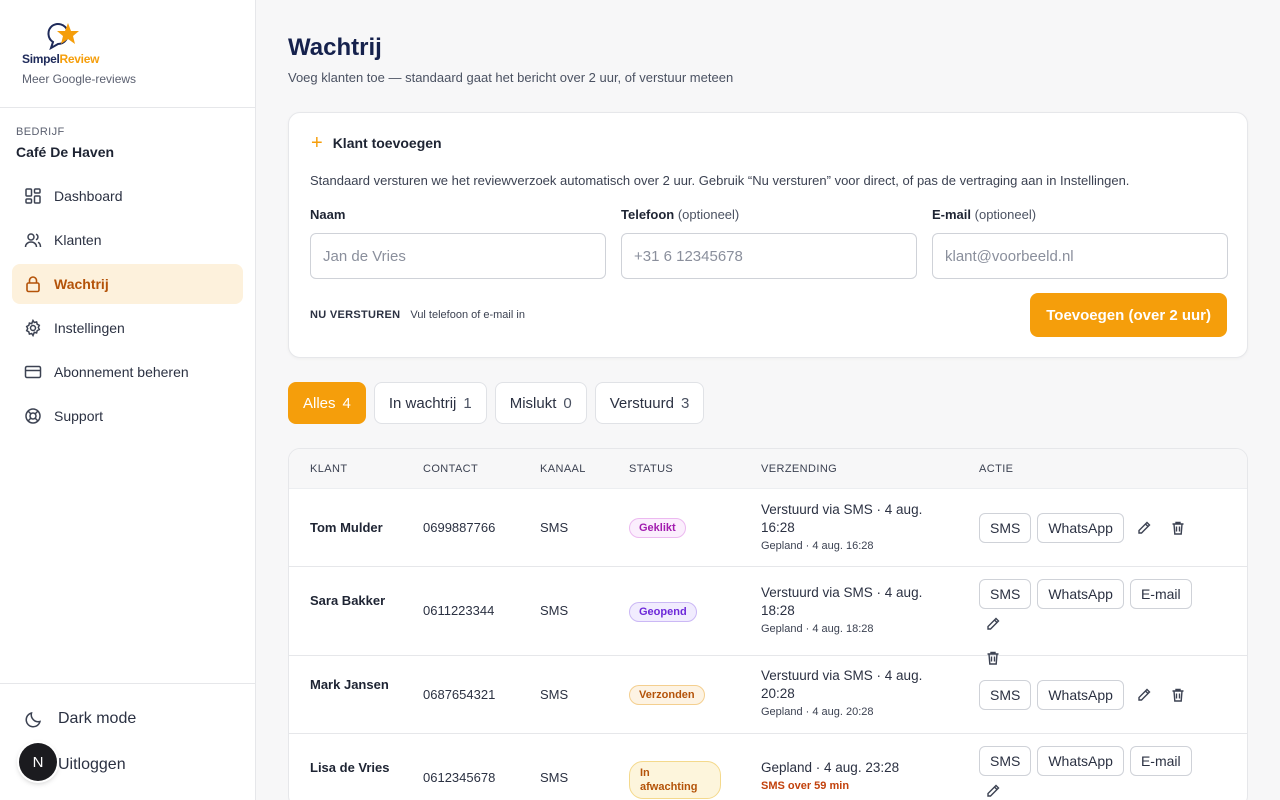 The image size is (1280, 800). I want to click on brand: SimpelReview Meer Google-reviews, so click(127, 54).